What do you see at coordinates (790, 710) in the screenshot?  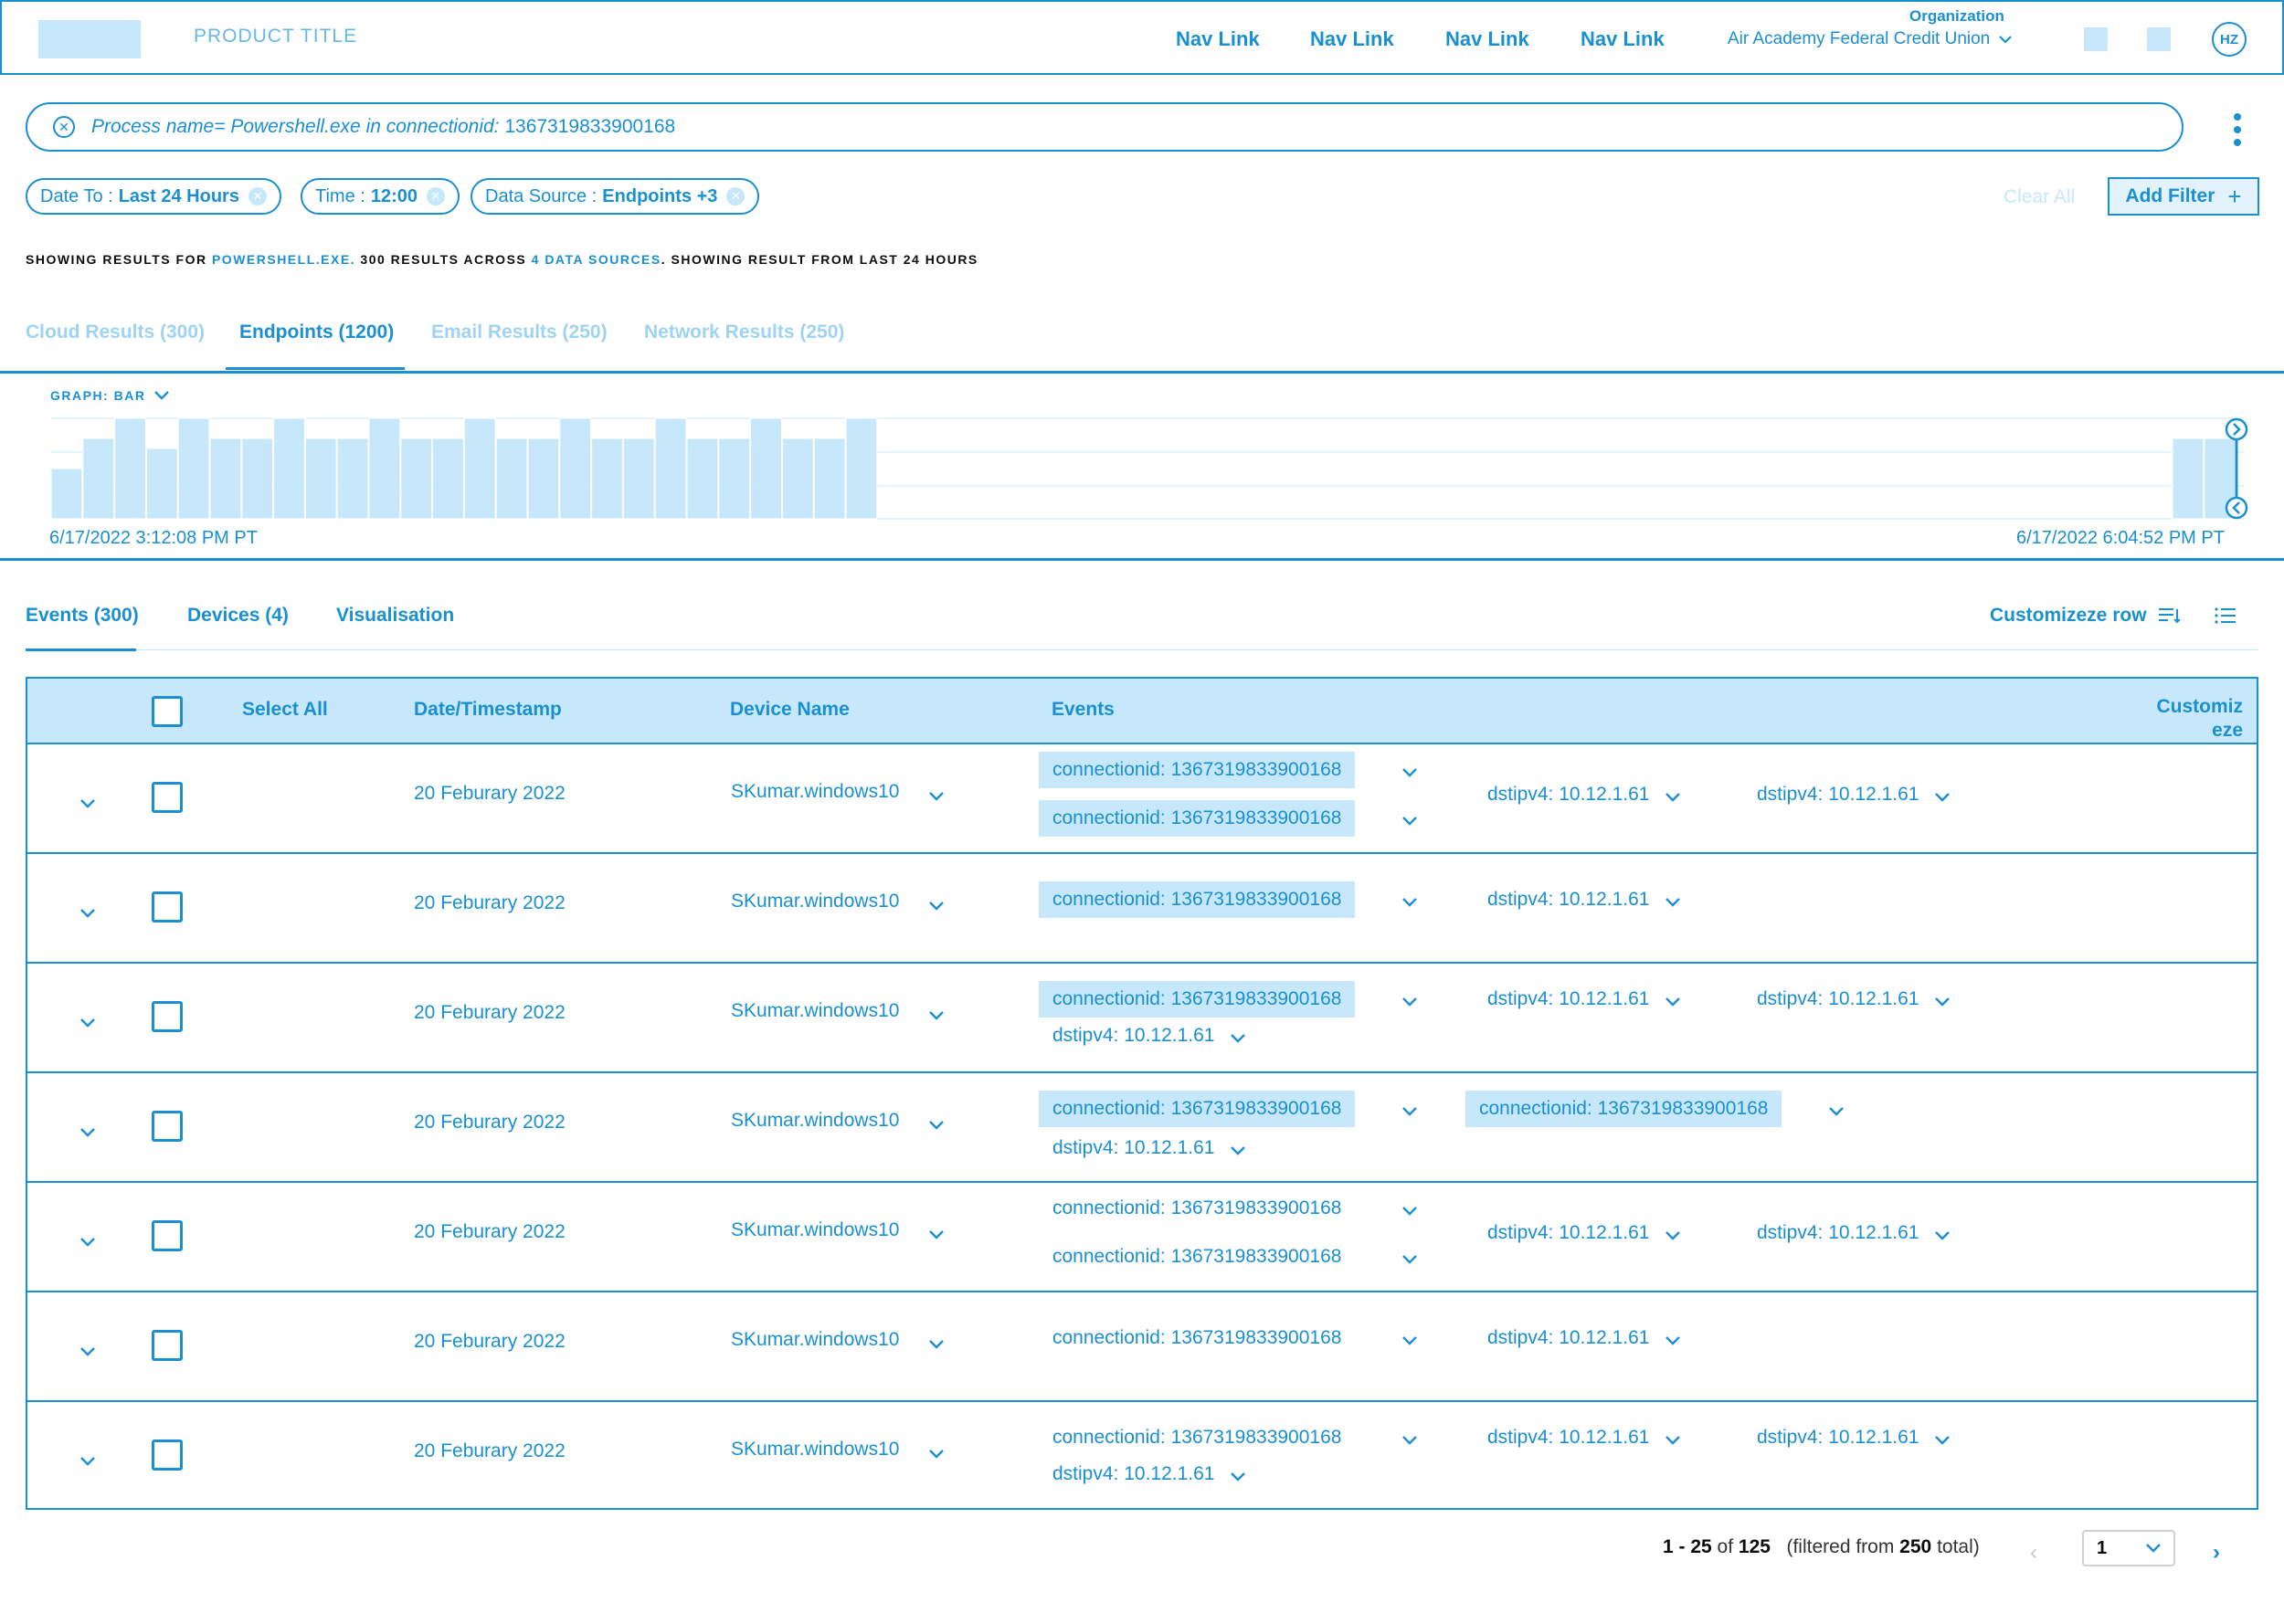 I see `column-header-device: Device Name` at bounding box center [790, 710].